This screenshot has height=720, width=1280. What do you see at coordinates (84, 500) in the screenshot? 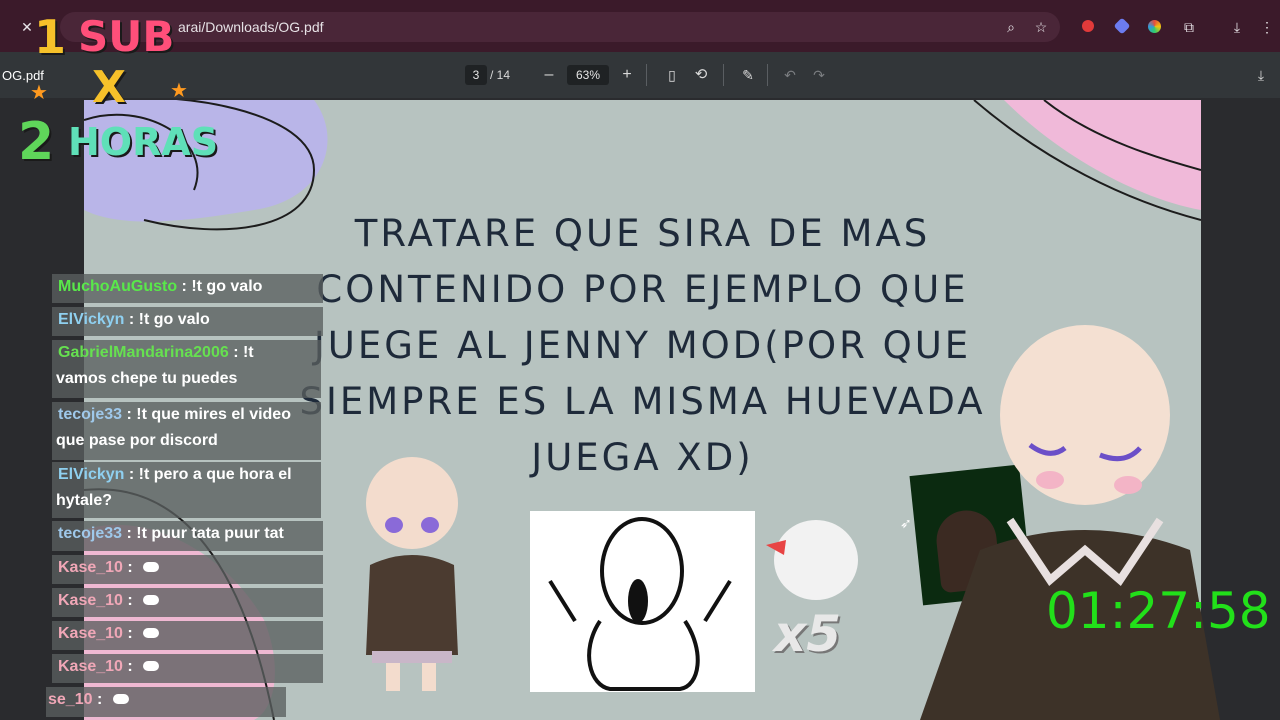
I see `chat-text: hytale?` at bounding box center [84, 500].